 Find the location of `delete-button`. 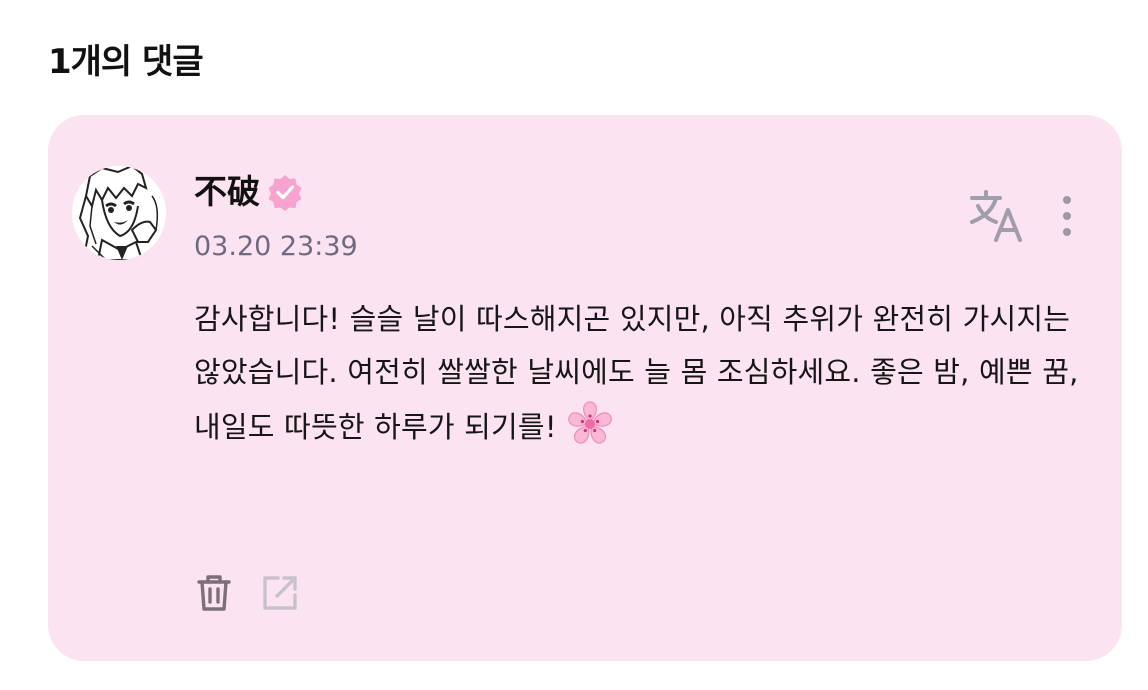

delete-button is located at coordinates (214, 593).